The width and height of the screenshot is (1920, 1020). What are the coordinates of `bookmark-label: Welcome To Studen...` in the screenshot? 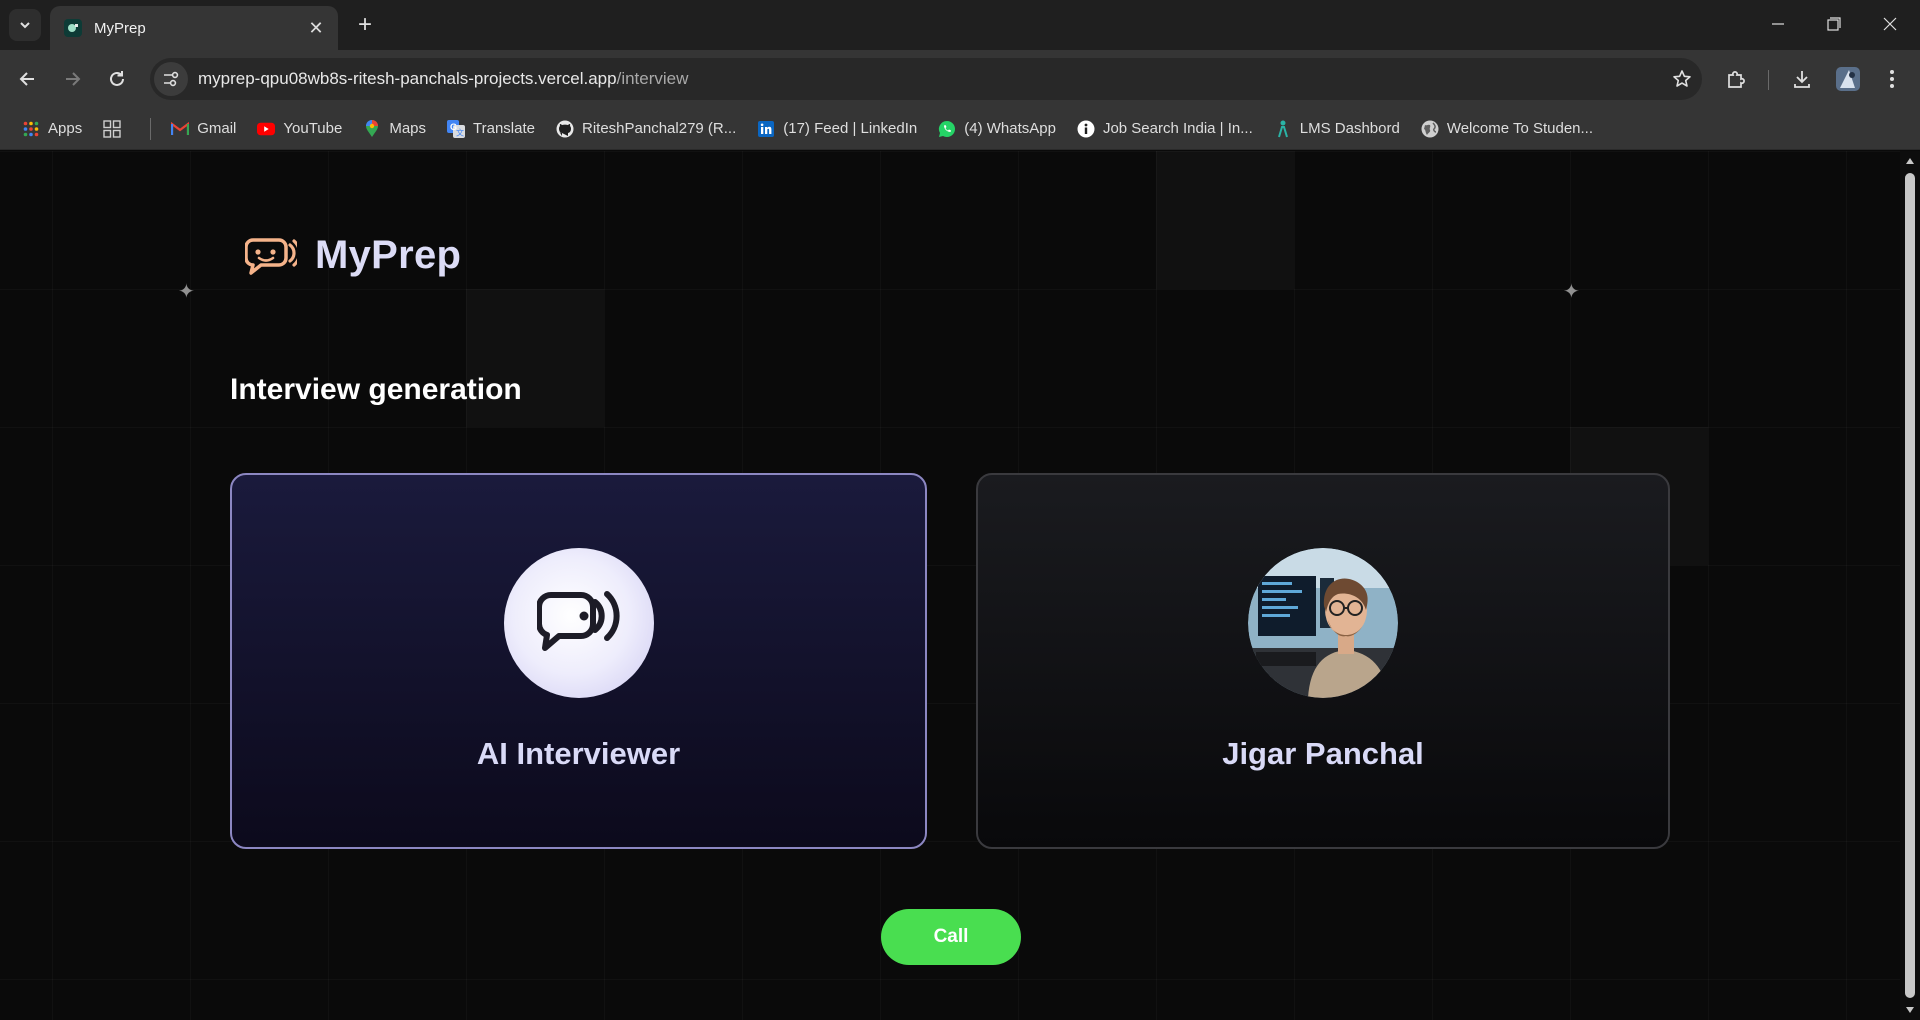 It's located at (1520, 128).